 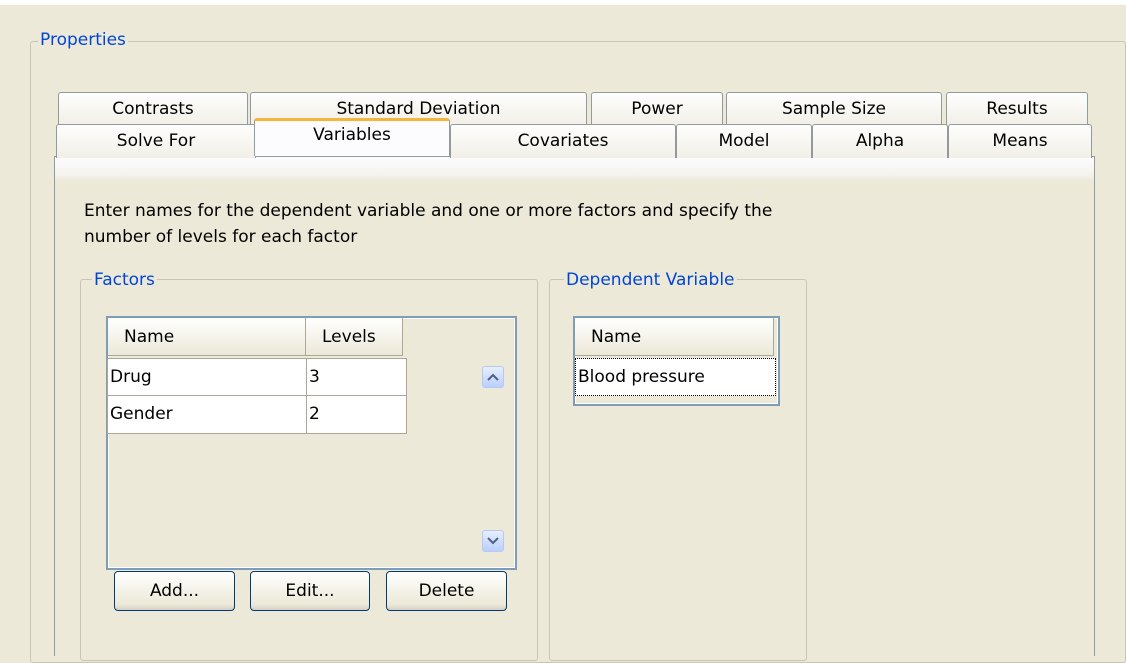 What do you see at coordinates (880, 141) in the screenshot?
I see `tab-alpha: Alpha` at bounding box center [880, 141].